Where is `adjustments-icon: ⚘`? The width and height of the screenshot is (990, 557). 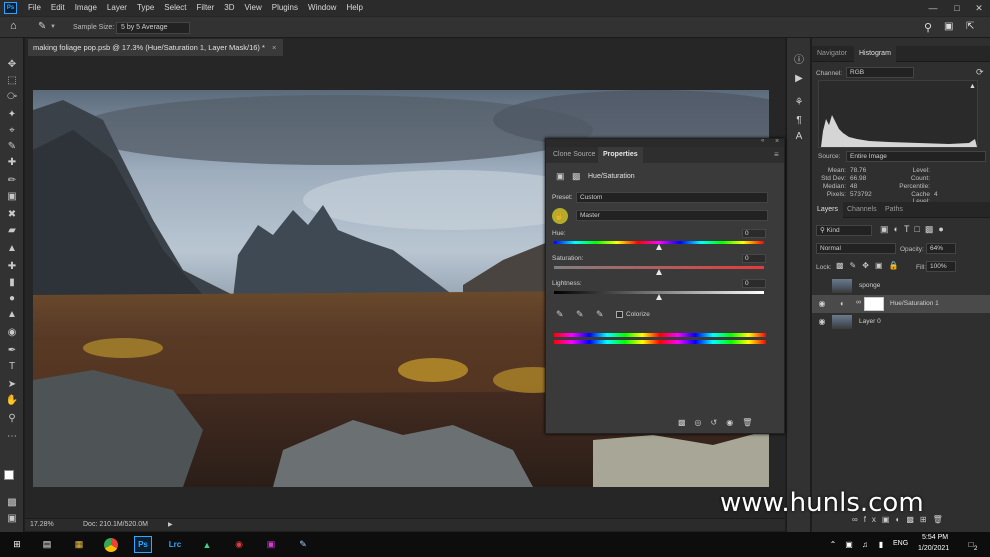
adjustments-icon: ⚘ is located at coordinates (799, 103).